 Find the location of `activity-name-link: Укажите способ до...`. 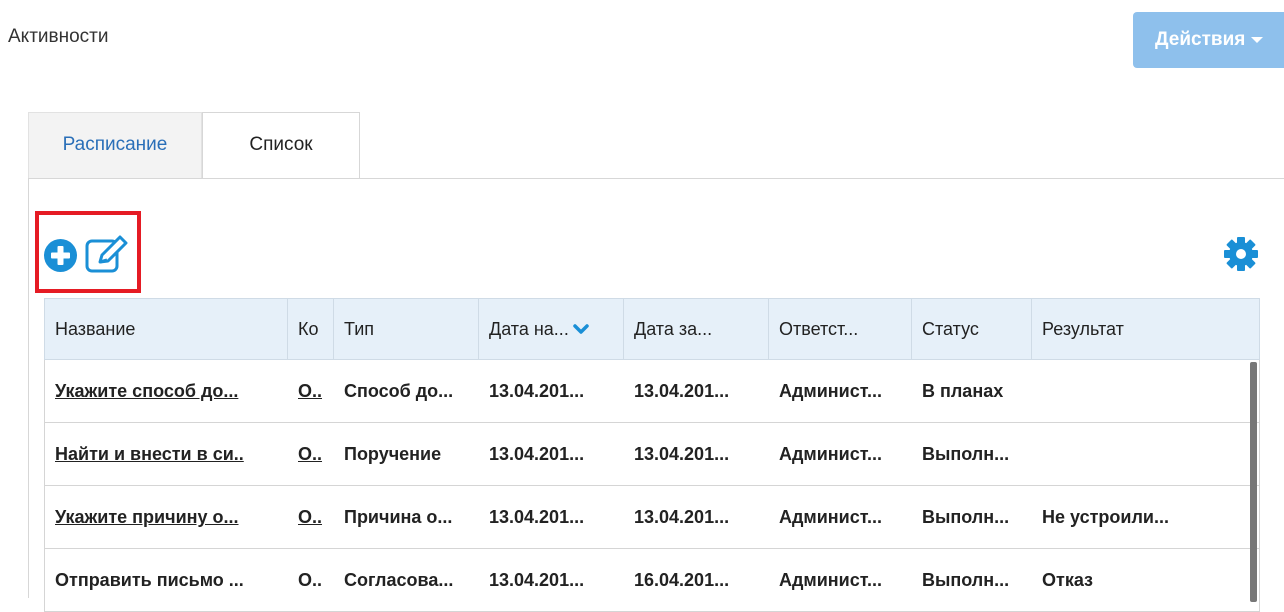

activity-name-link: Укажите способ до... is located at coordinates (166, 391).